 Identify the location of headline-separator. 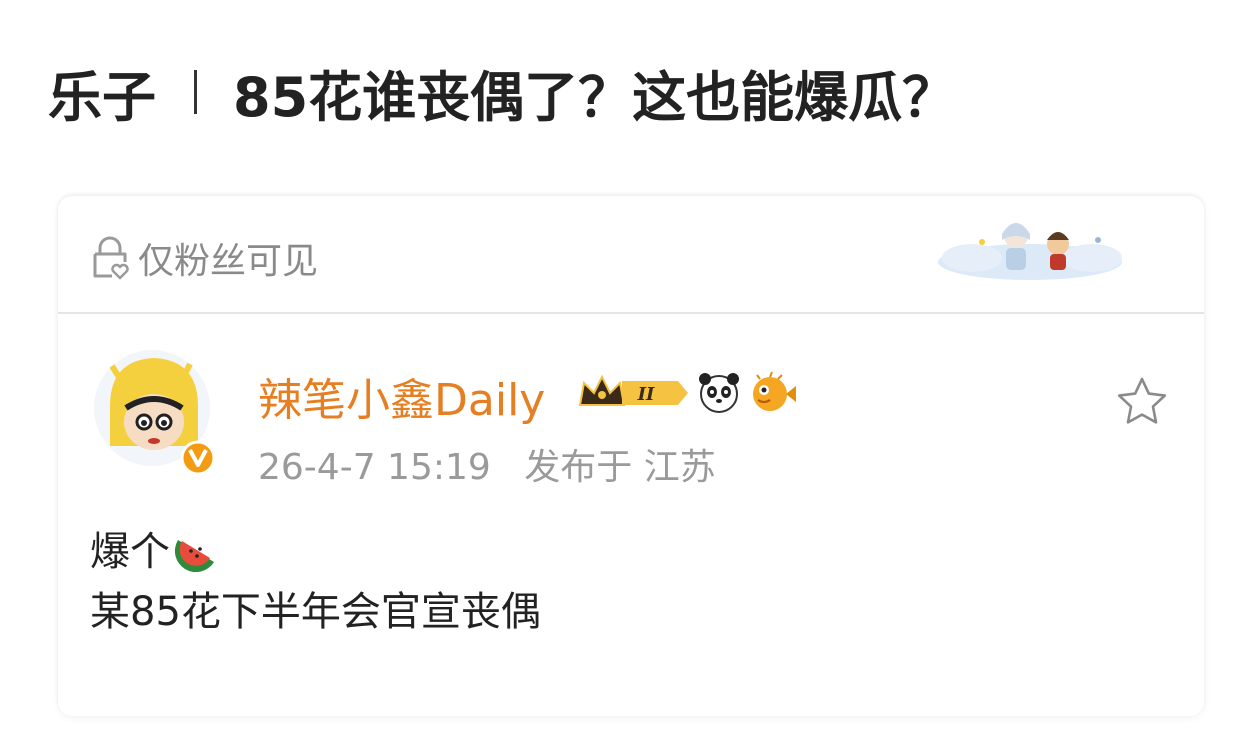
(195, 92).